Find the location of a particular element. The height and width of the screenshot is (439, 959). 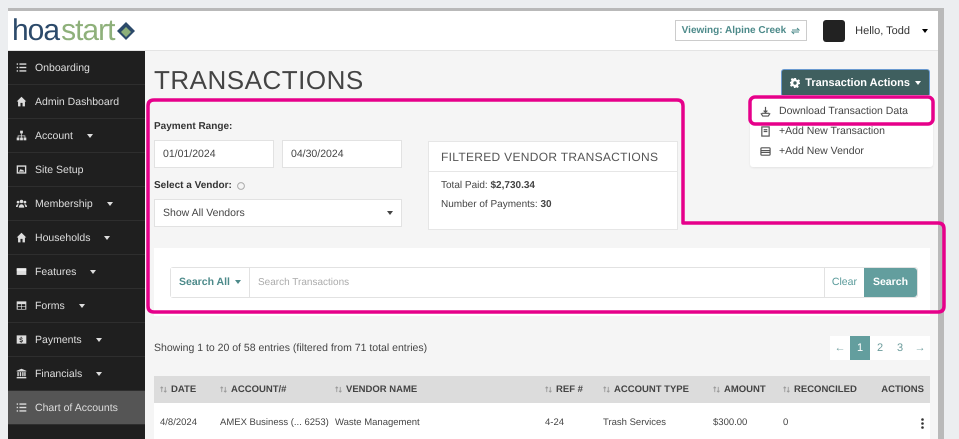

summary-title: FILTERED VENDOR TRANSACTIONS is located at coordinates (553, 157).